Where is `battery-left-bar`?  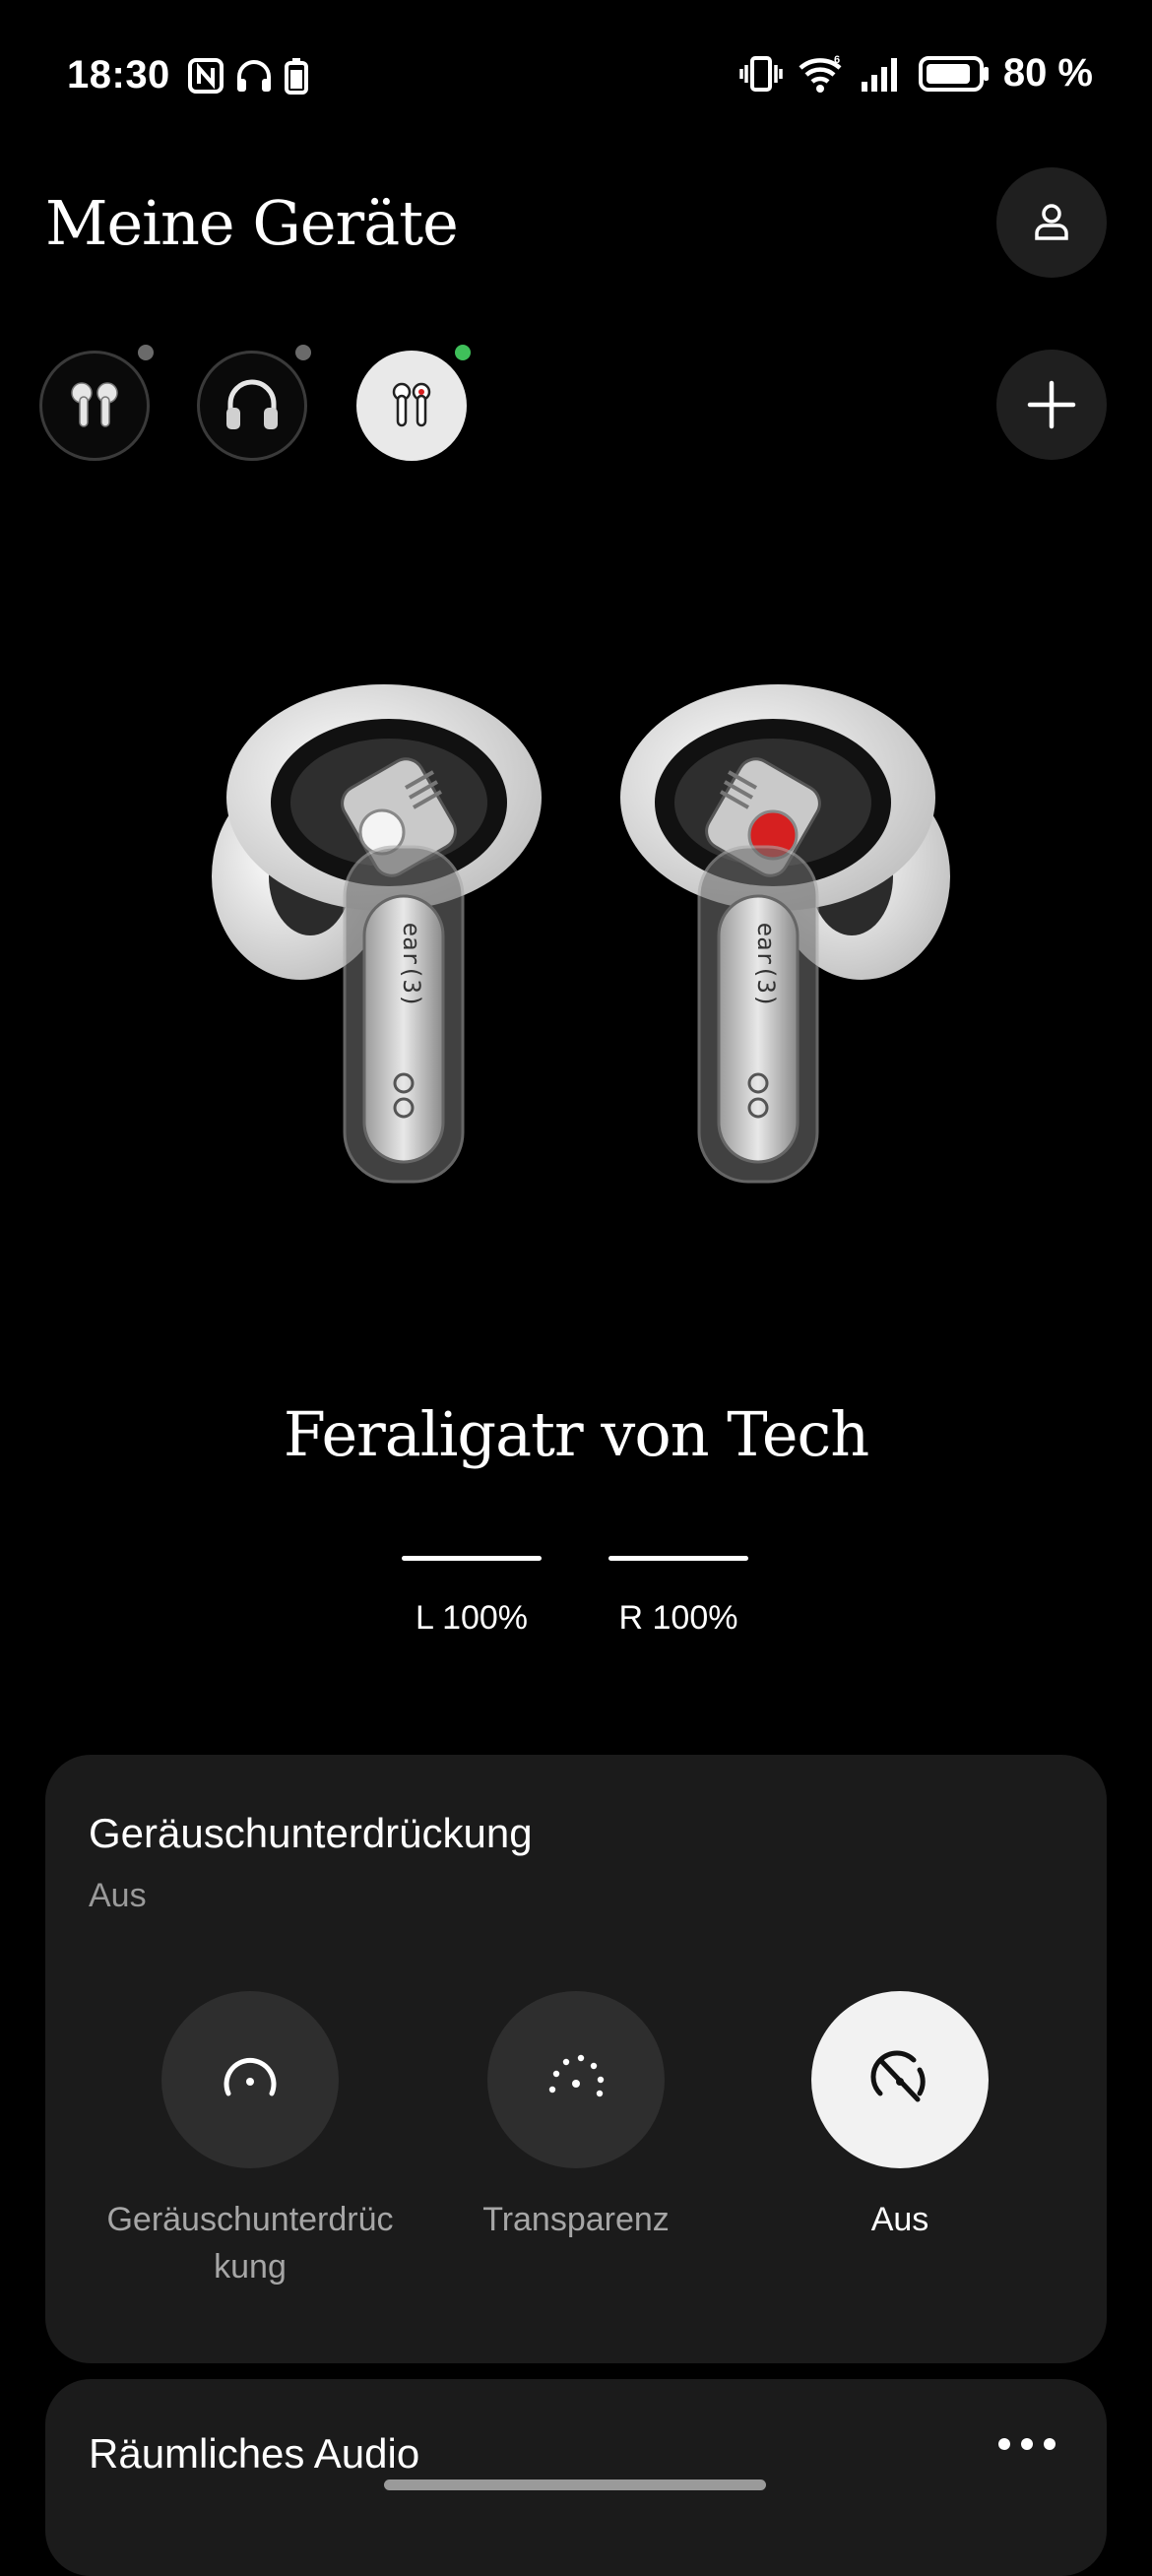
battery-left-bar is located at coordinates (472, 1558).